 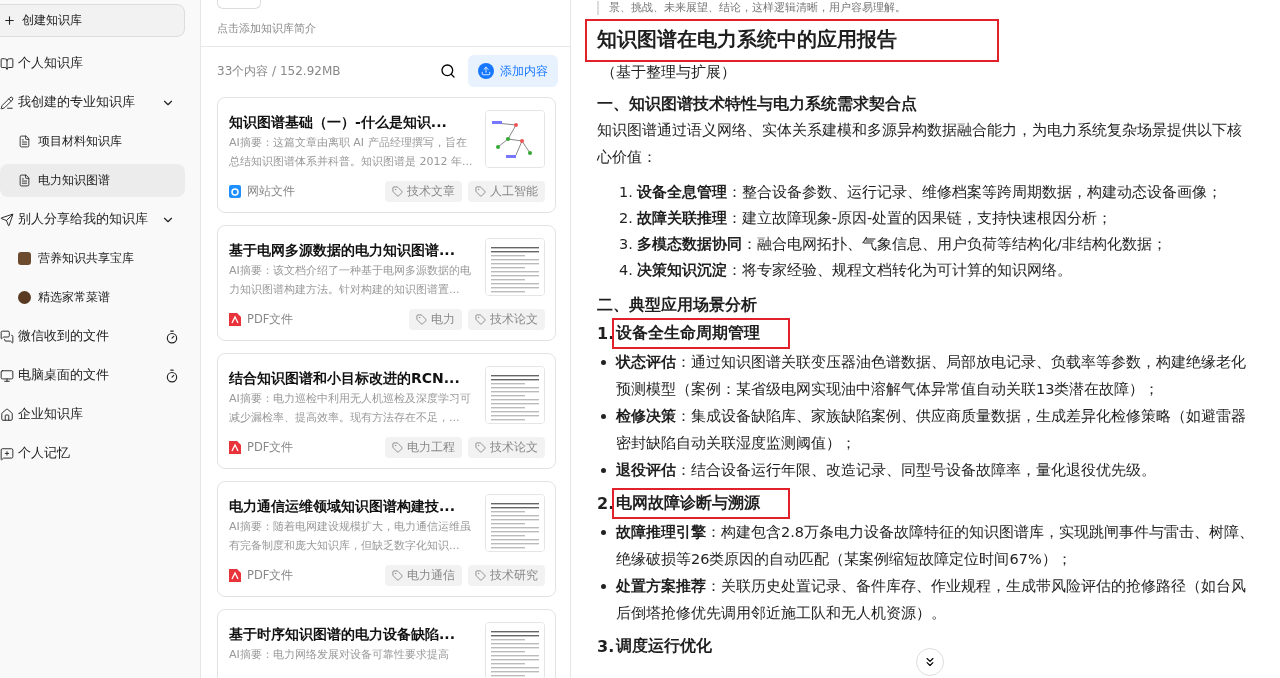 What do you see at coordinates (931, 376) in the screenshot?
I see `list-item: 状态评估：通过知识图谱关联变压器油色谱数据、局部放电记录、负载率等参数，构建绝缘老化预测模型（案例：某省级电网实现油中溶解气体异常值自动关联13类潜在故障）；` at bounding box center [931, 376].